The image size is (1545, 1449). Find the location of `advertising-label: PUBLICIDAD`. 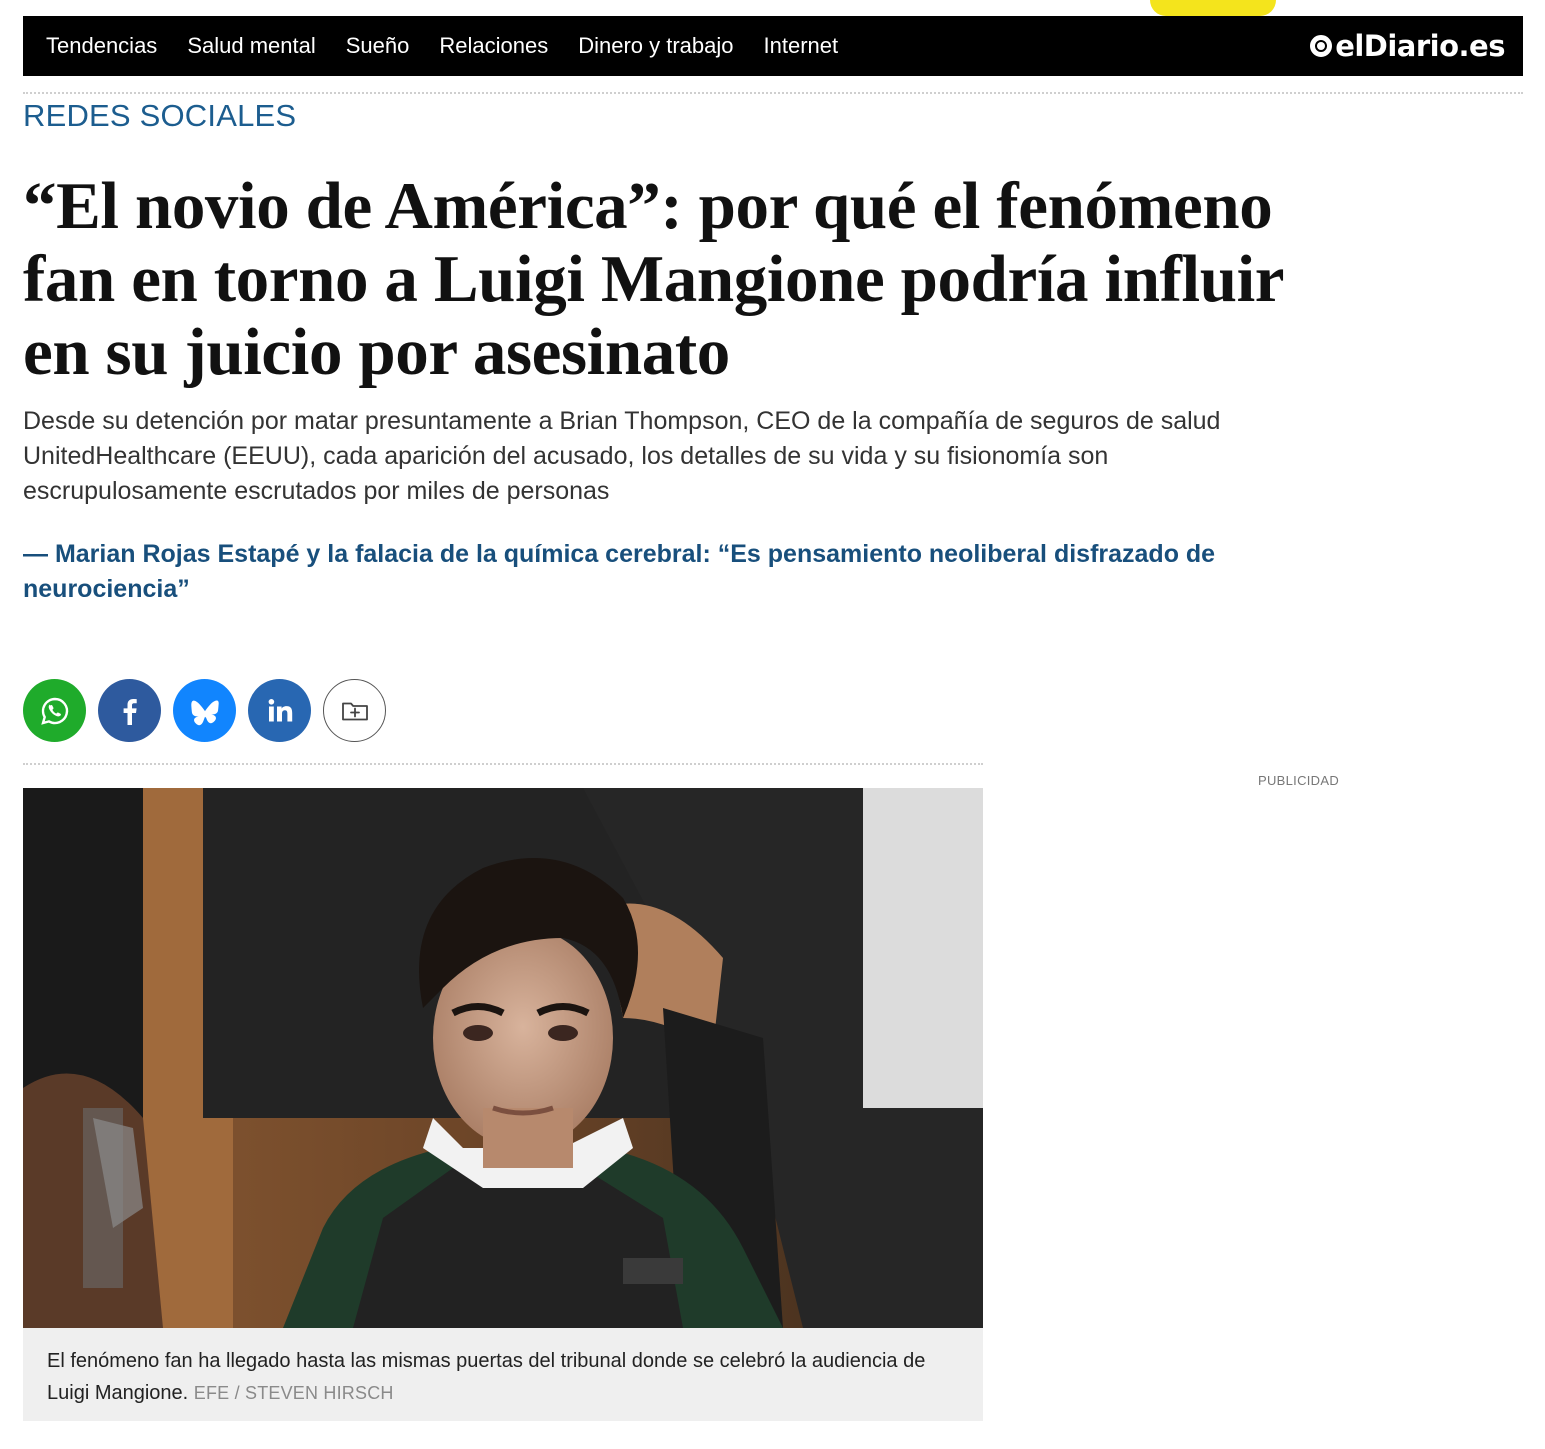

advertising-label: PUBLICIDAD is located at coordinates (1299, 780).